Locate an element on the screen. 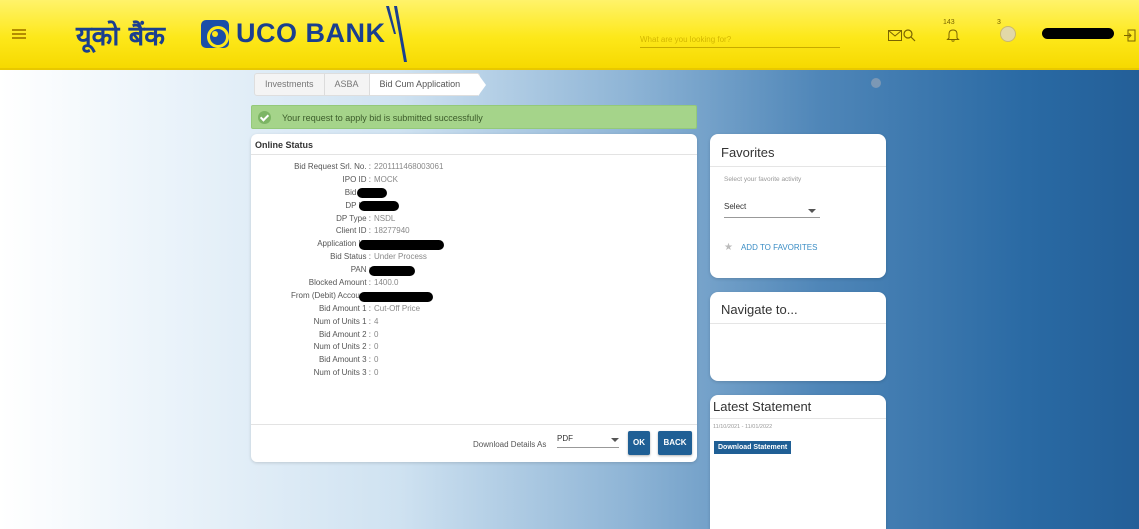 This screenshot has height=529, width=1139. top-bar: यूको बैंक UCO BANK 143 3 is located at coordinates (569, 35).